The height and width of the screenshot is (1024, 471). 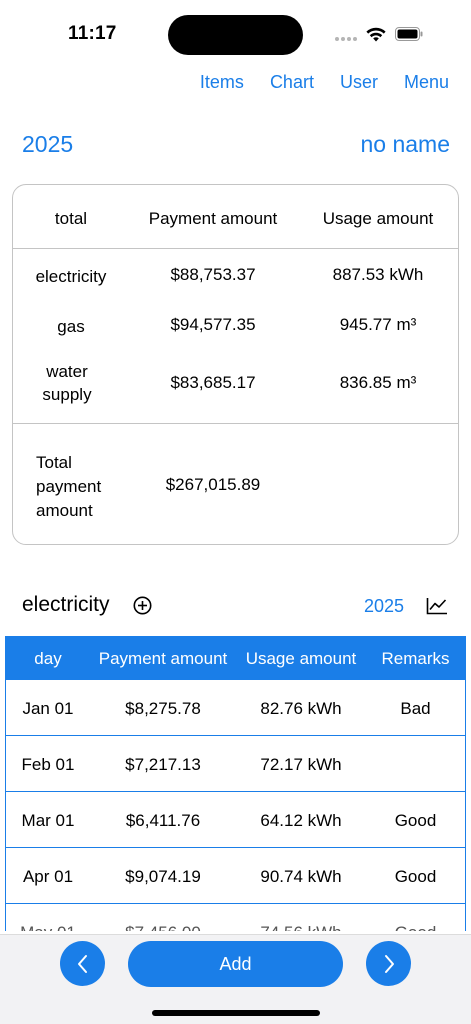 What do you see at coordinates (292, 82) in the screenshot?
I see `nav-chart-link: Chart` at bounding box center [292, 82].